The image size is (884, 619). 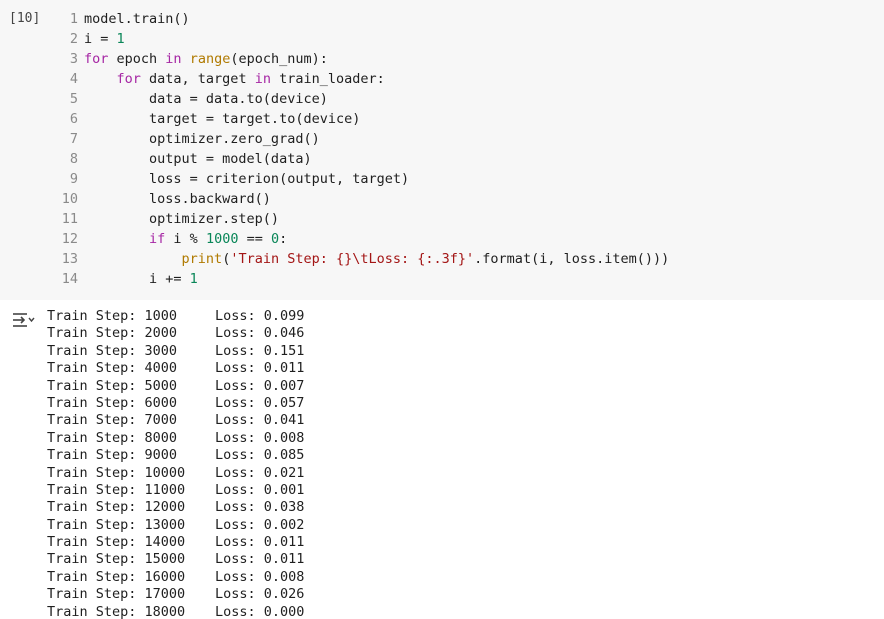 What do you see at coordinates (112, 316) in the screenshot?
I see `train-step-text: Train Step: 1000` at bounding box center [112, 316].